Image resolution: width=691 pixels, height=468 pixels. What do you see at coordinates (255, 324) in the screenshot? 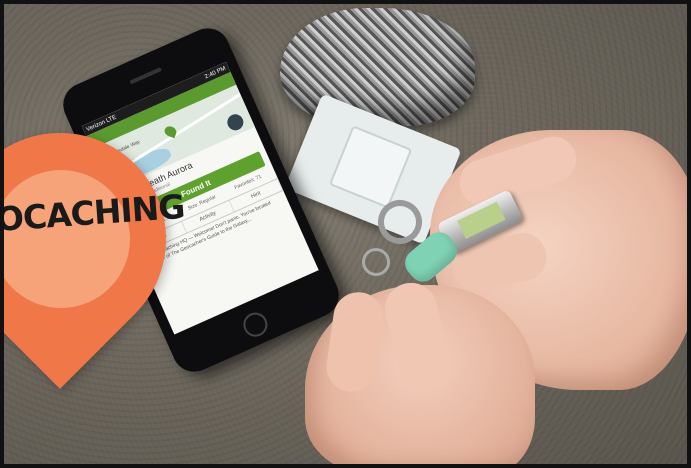
I see `home-button` at bounding box center [255, 324].